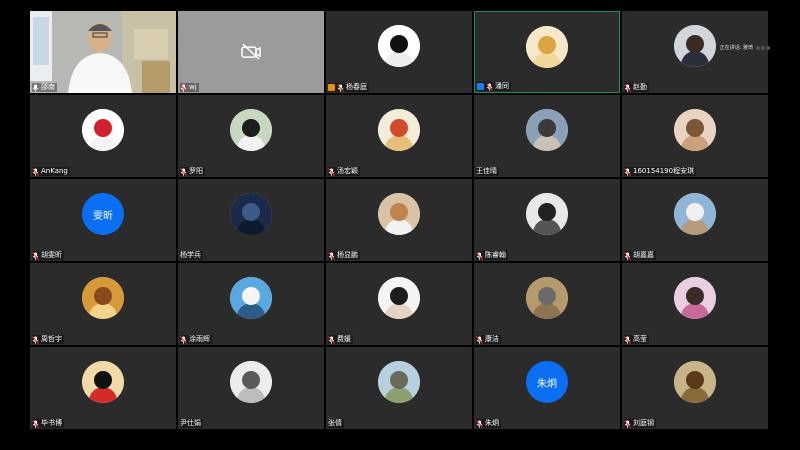 This screenshot has width=800, height=450. I want to click on participant-name-bar: 王佳晴, so click(487, 171).